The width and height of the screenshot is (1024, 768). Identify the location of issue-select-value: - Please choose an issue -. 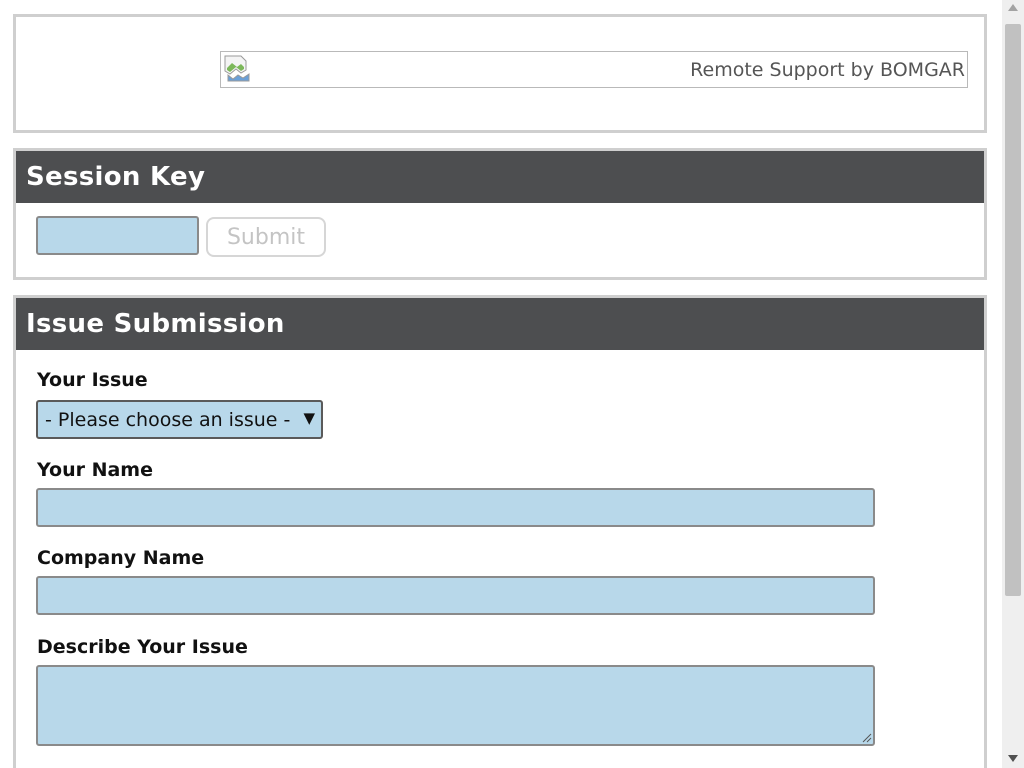
(168, 419).